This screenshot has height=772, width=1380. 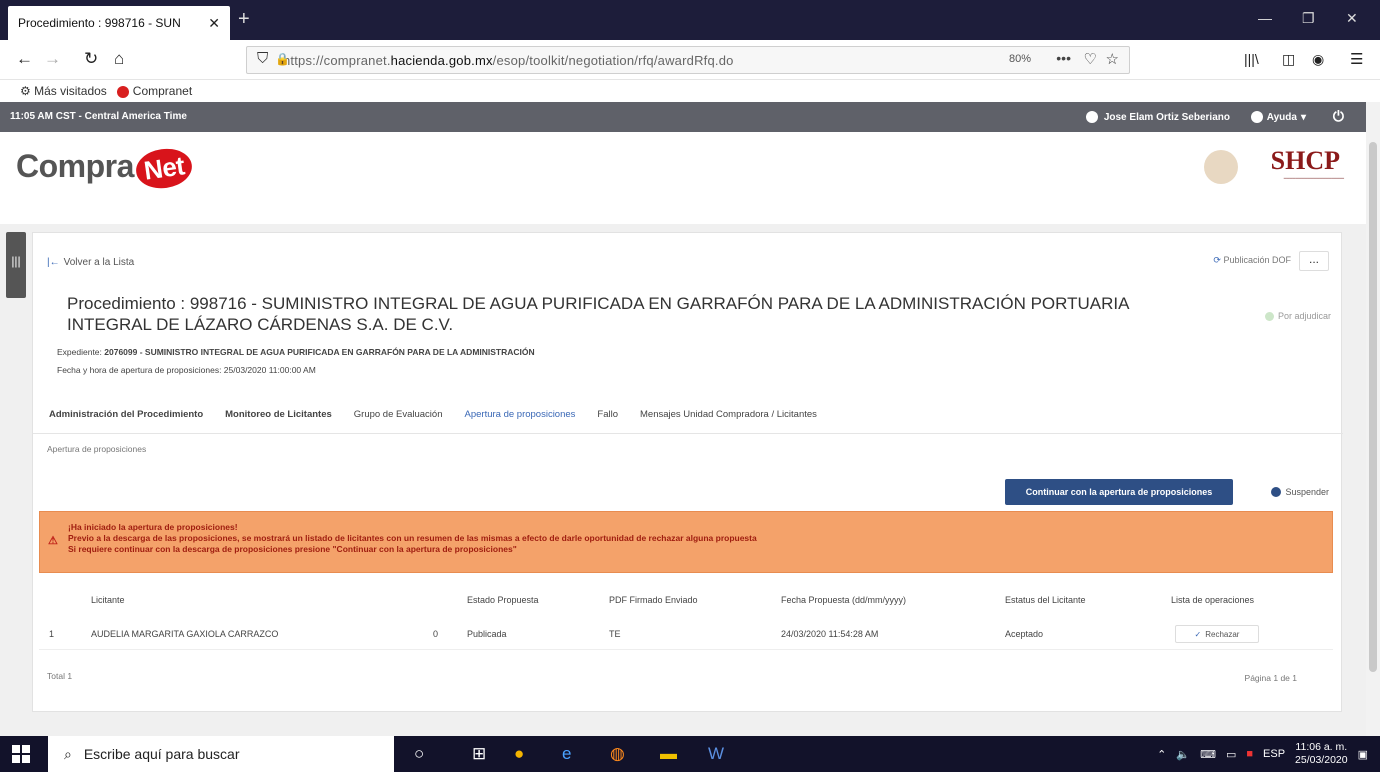 What do you see at coordinates (1252, 260) in the screenshot?
I see `publicacion-dof-link: ⟳ Publicación DOF` at bounding box center [1252, 260].